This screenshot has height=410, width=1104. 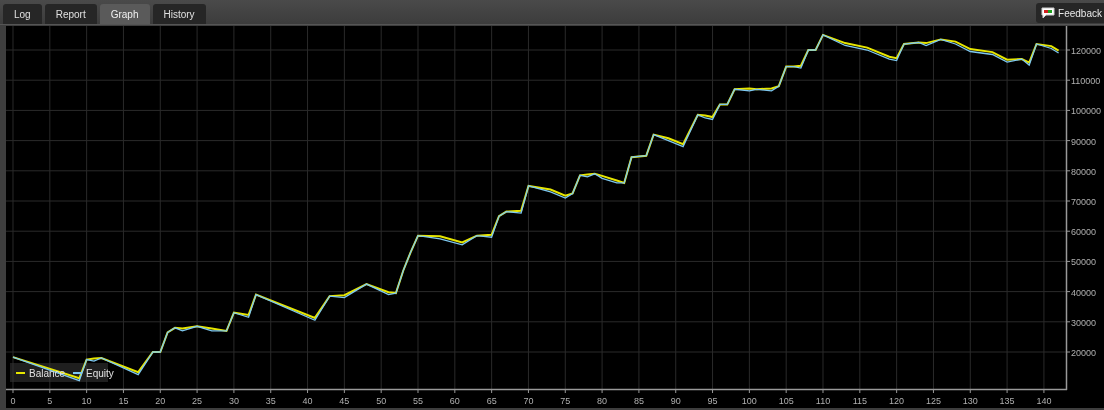 What do you see at coordinates (749, 401) in the screenshot?
I see `axis-label: 100` at bounding box center [749, 401].